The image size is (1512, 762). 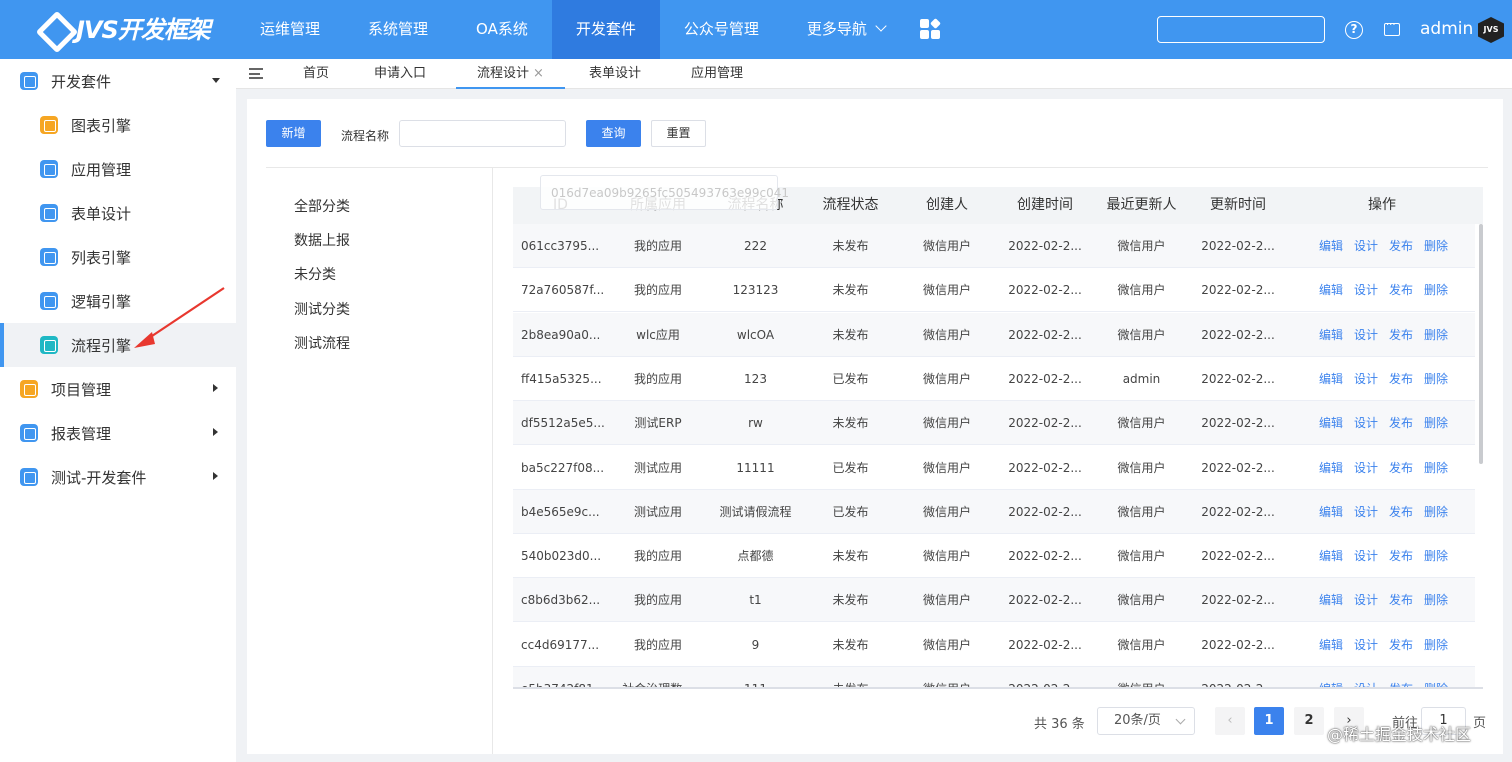 What do you see at coordinates (1354, 30) in the screenshot?
I see `help-icon: ?` at bounding box center [1354, 30].